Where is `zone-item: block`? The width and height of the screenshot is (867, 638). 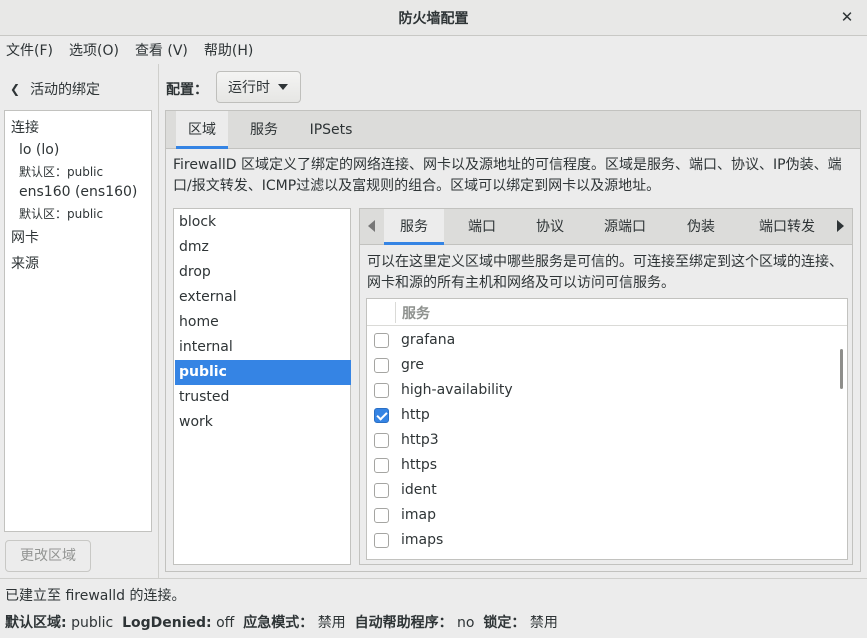
zone-item: block is located at coordinates (263, 222).